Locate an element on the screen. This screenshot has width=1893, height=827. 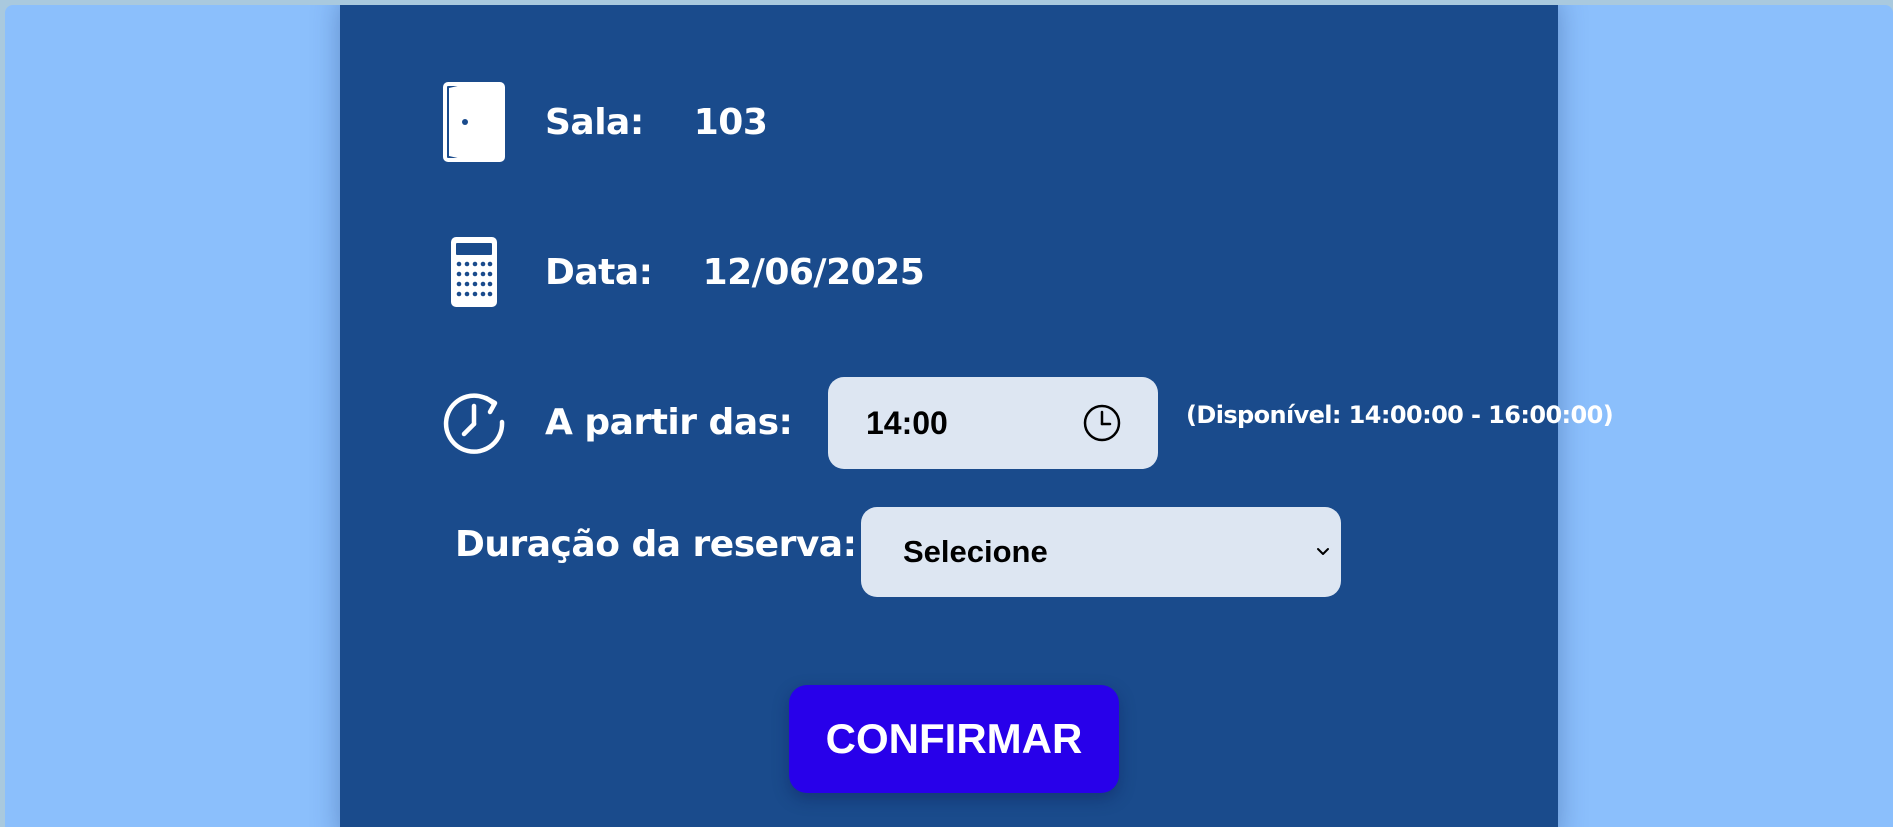
duration-selected-value: Selecione is located at coordinates (975, 551).